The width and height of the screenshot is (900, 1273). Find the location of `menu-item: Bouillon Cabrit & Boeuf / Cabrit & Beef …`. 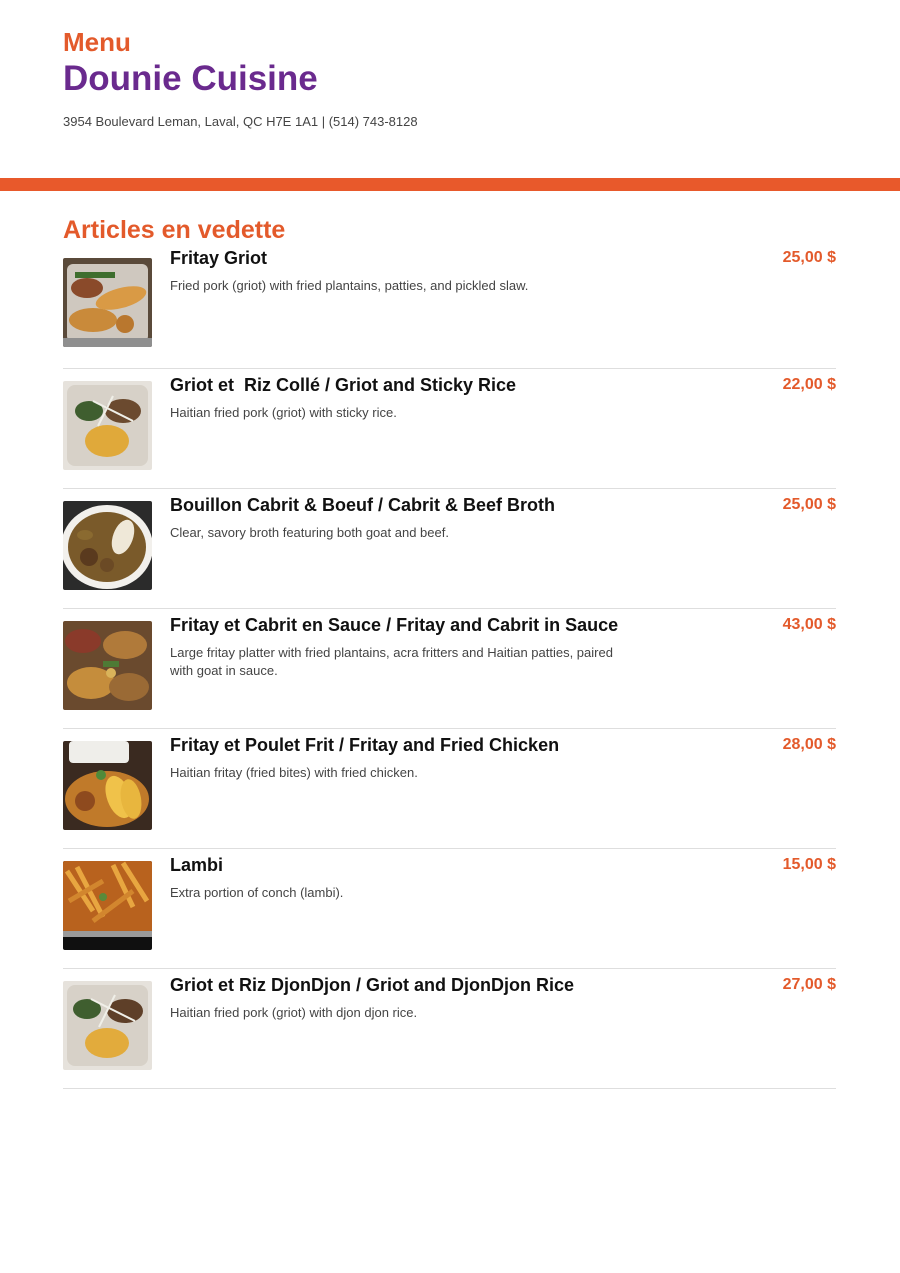

menu-item: Bouillon Cabrit & Boeuf / Cabrit & Beef … is located at coordinates (449, 549).